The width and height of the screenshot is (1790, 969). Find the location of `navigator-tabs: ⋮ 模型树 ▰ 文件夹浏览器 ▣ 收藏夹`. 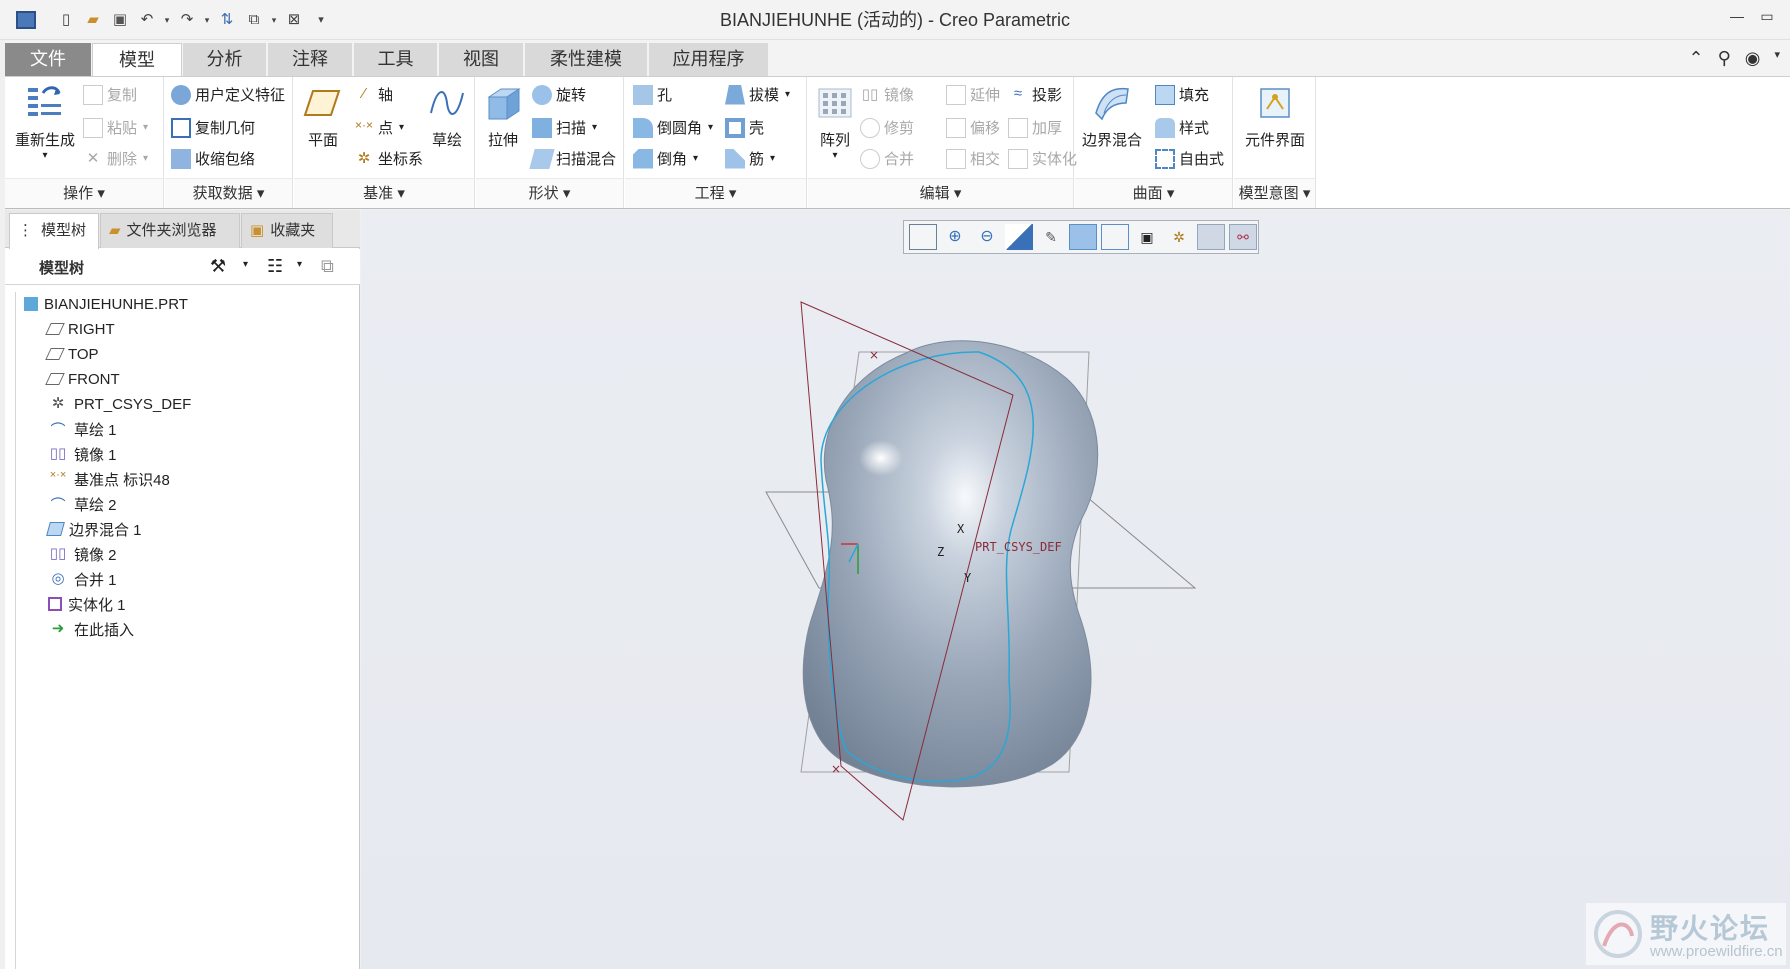

navigator-tabs: ⋮ 模型树 ▰ 文件夹浏览器 ▣ 收藏夹 is located at coordinates (182, 229).